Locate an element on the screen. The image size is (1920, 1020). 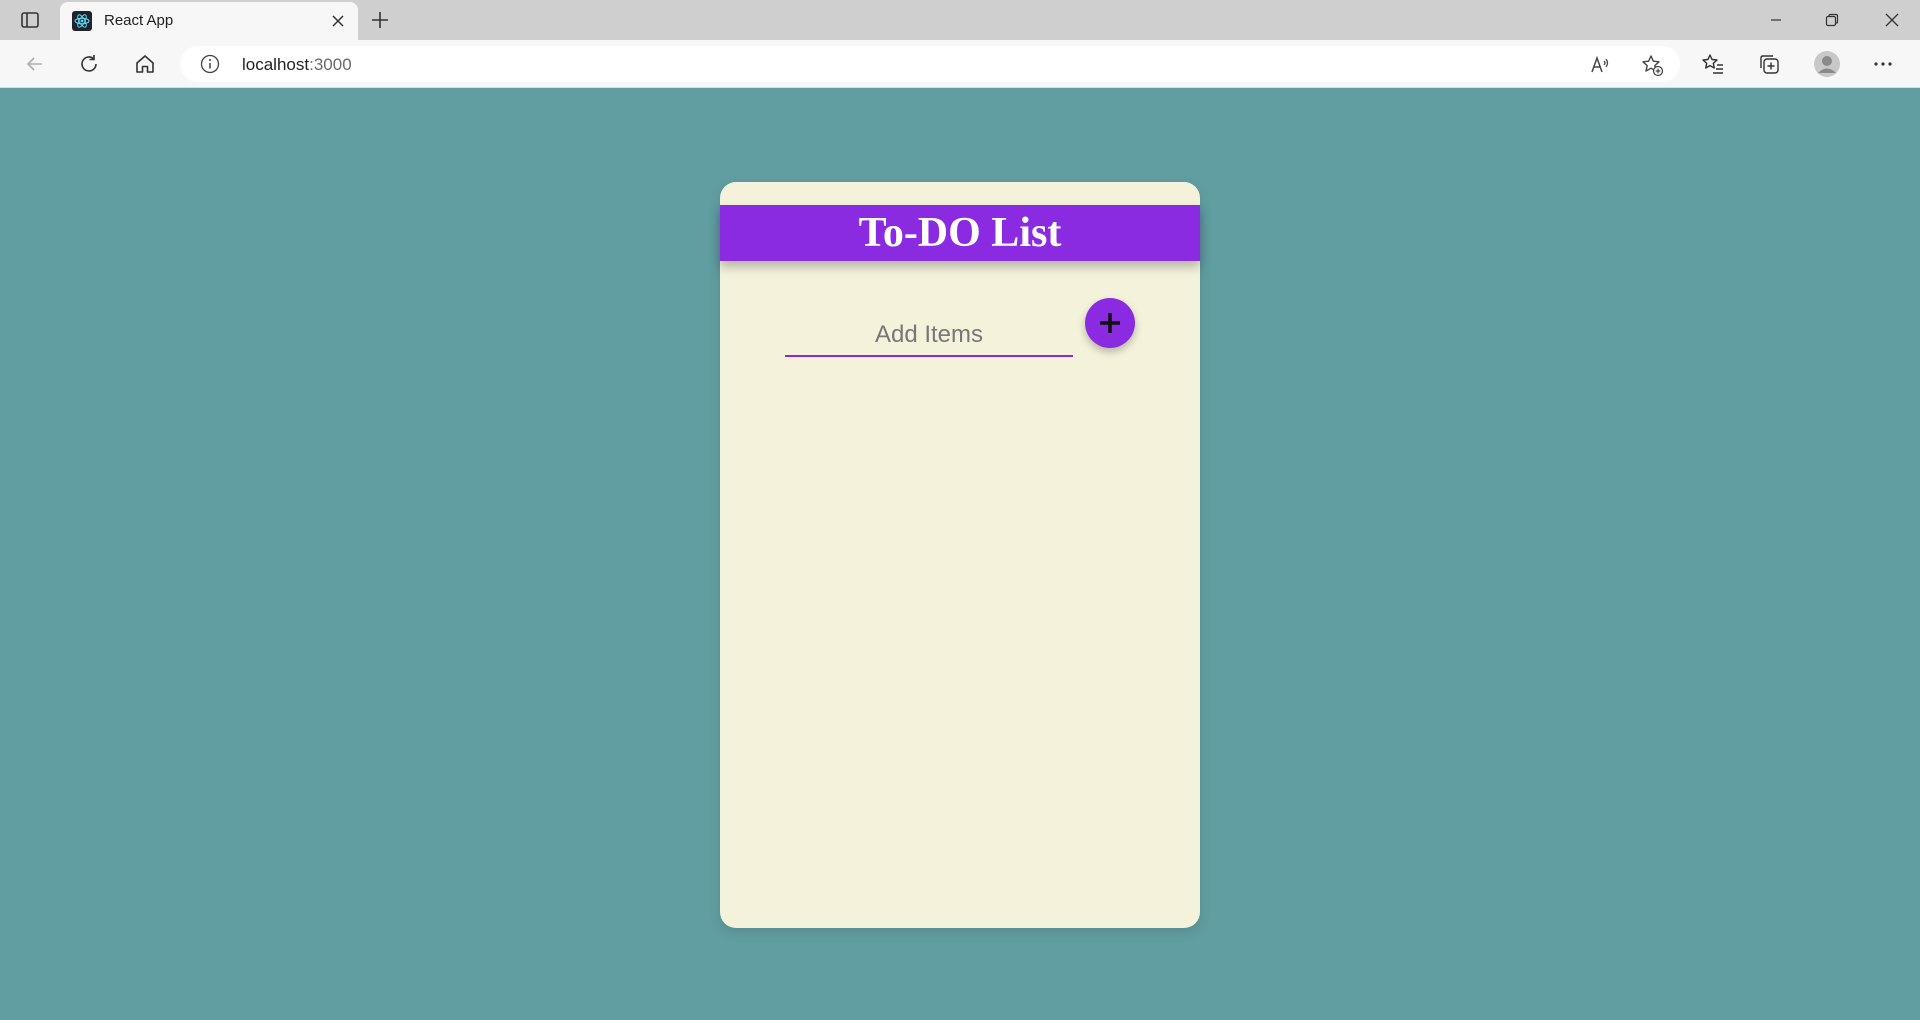
address-bar: localhost:3000 is located at coordinates (930, 64).